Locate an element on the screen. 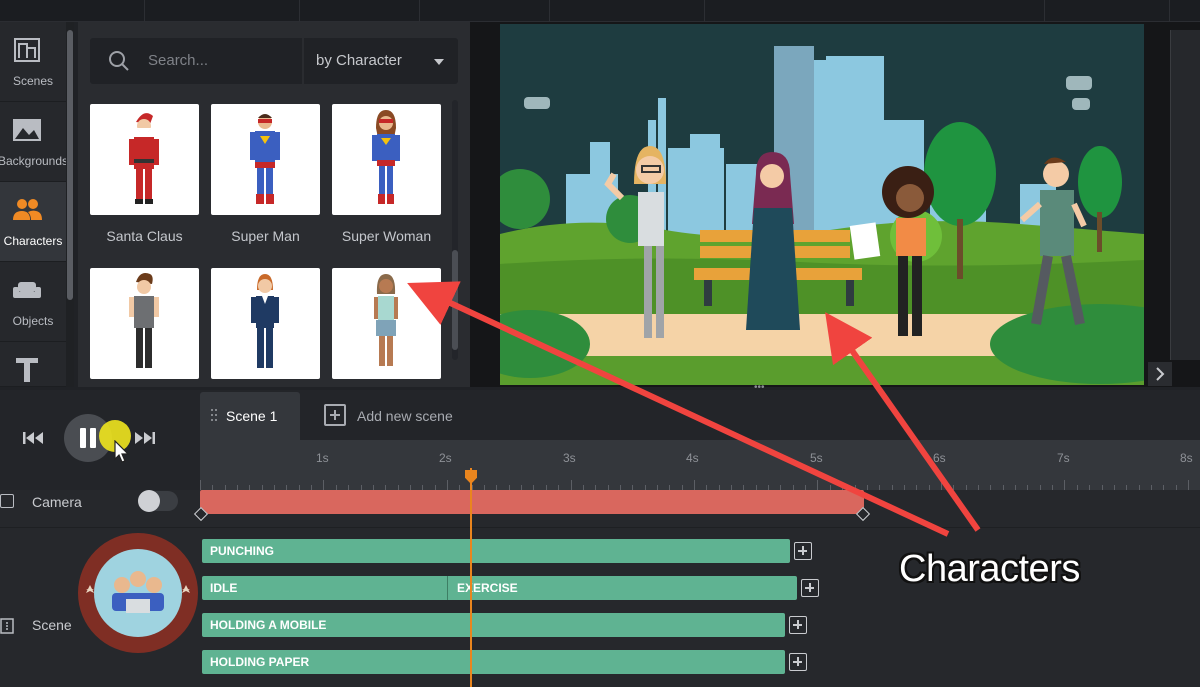  track-label-exercise: EXERCISE is located at coordinates (487, 588).